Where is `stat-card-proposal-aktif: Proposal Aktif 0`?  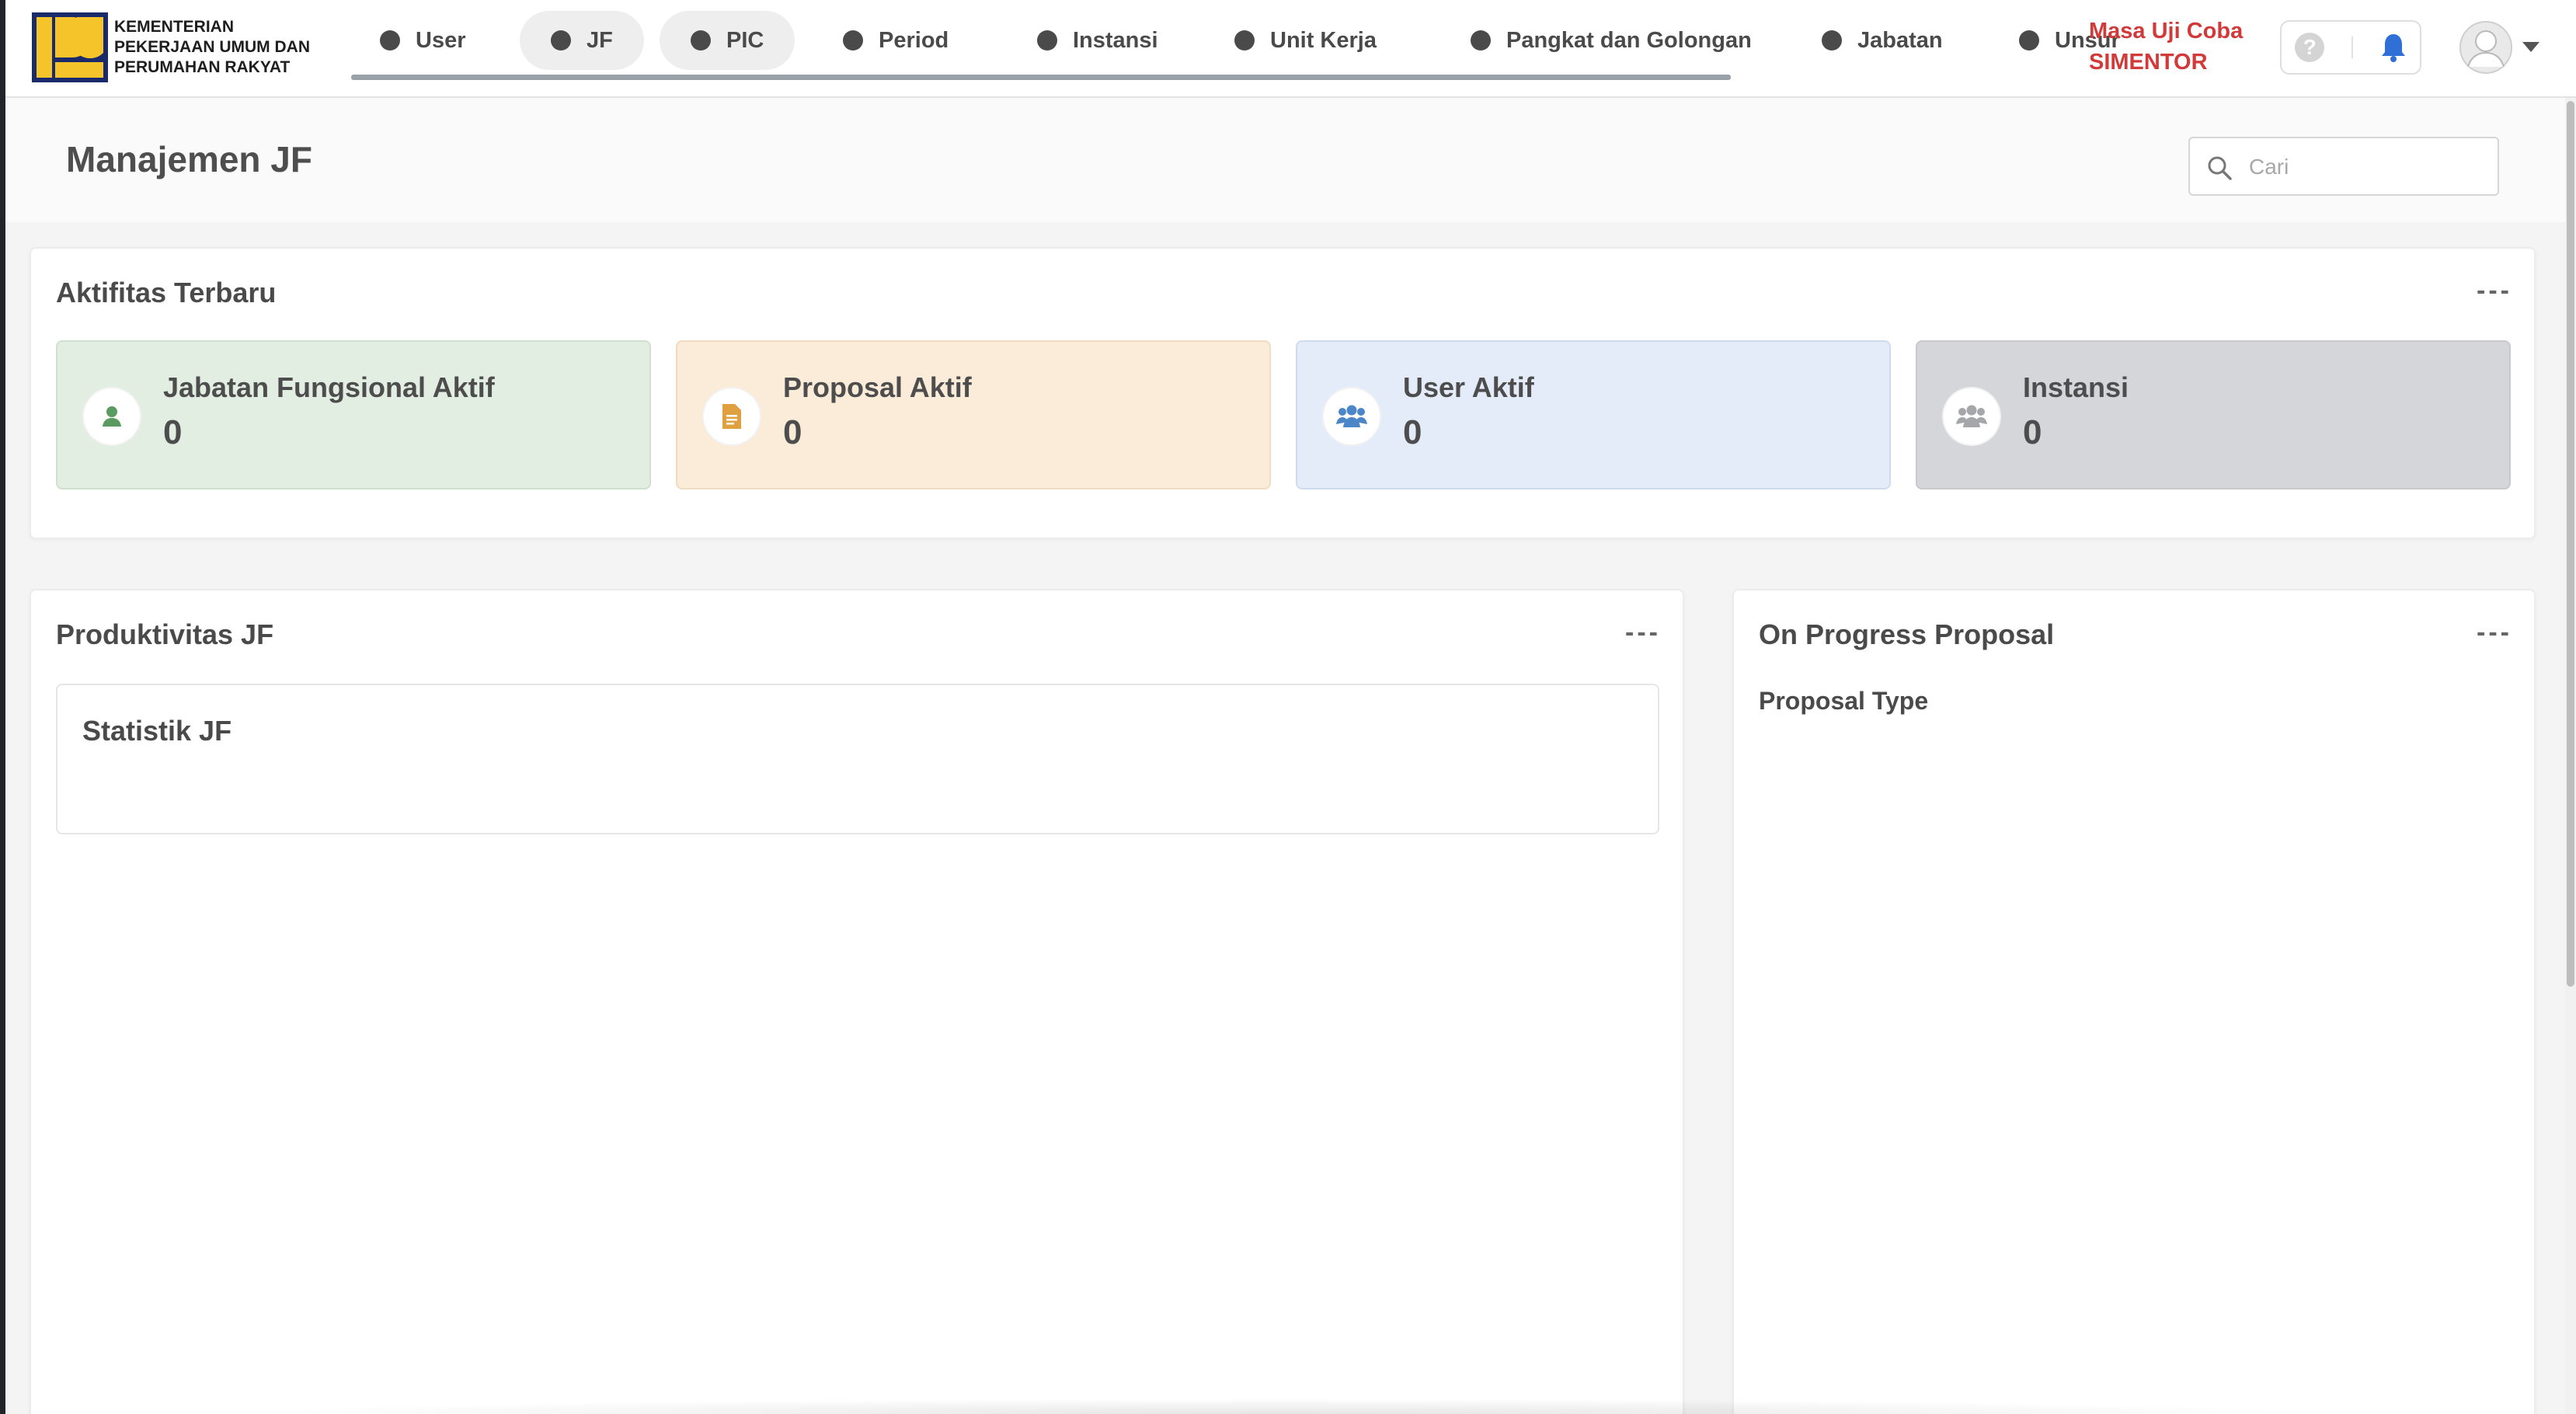
stat-card-proposal-aktif: Proposal Aktif 0 is located at coordinates (973, 414).